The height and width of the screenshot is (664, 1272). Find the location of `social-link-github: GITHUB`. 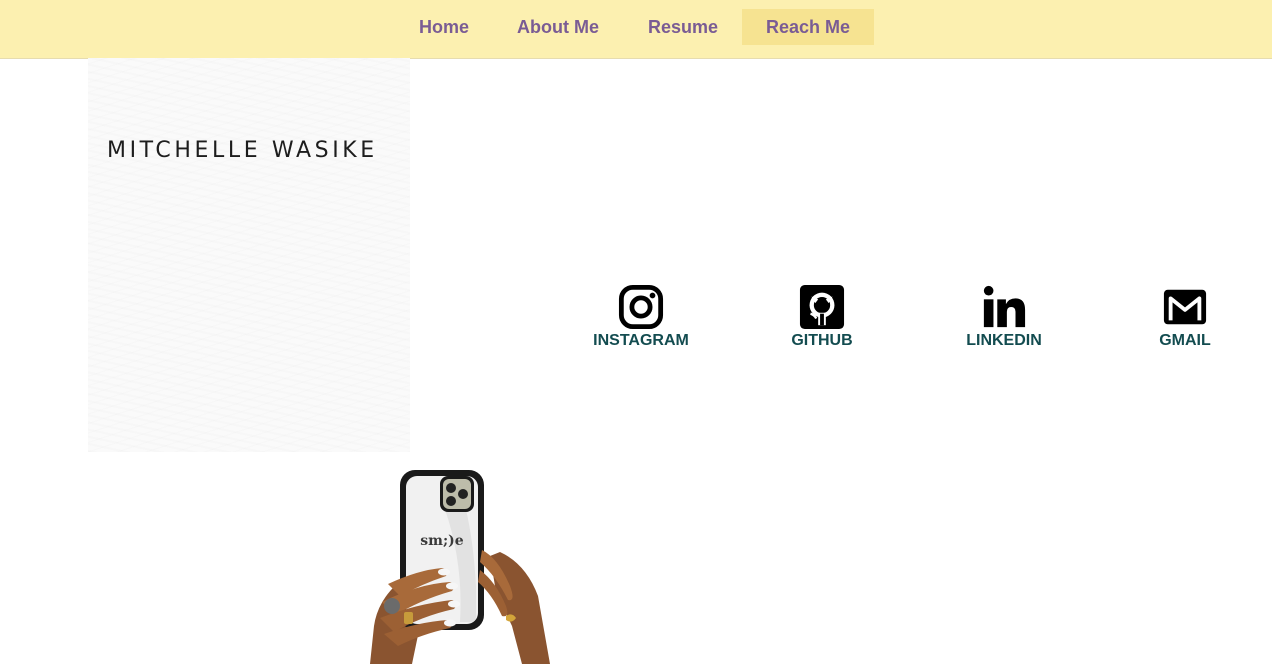

social-link-github: GITHUB is located at coordinates (822, 317).